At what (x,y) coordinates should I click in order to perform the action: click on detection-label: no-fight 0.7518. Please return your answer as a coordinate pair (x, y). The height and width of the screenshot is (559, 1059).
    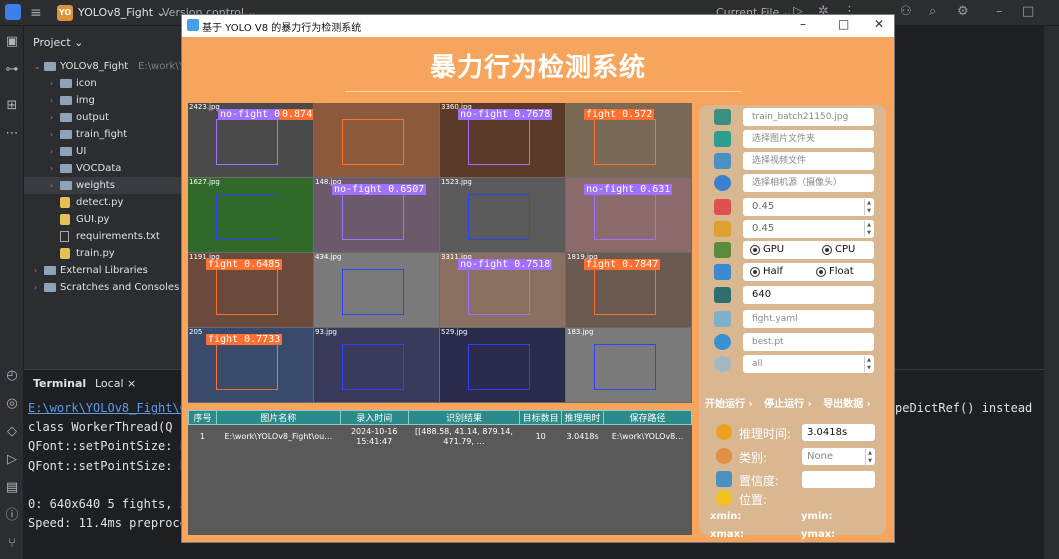
    Looking at the image, I should click on (505, 264).